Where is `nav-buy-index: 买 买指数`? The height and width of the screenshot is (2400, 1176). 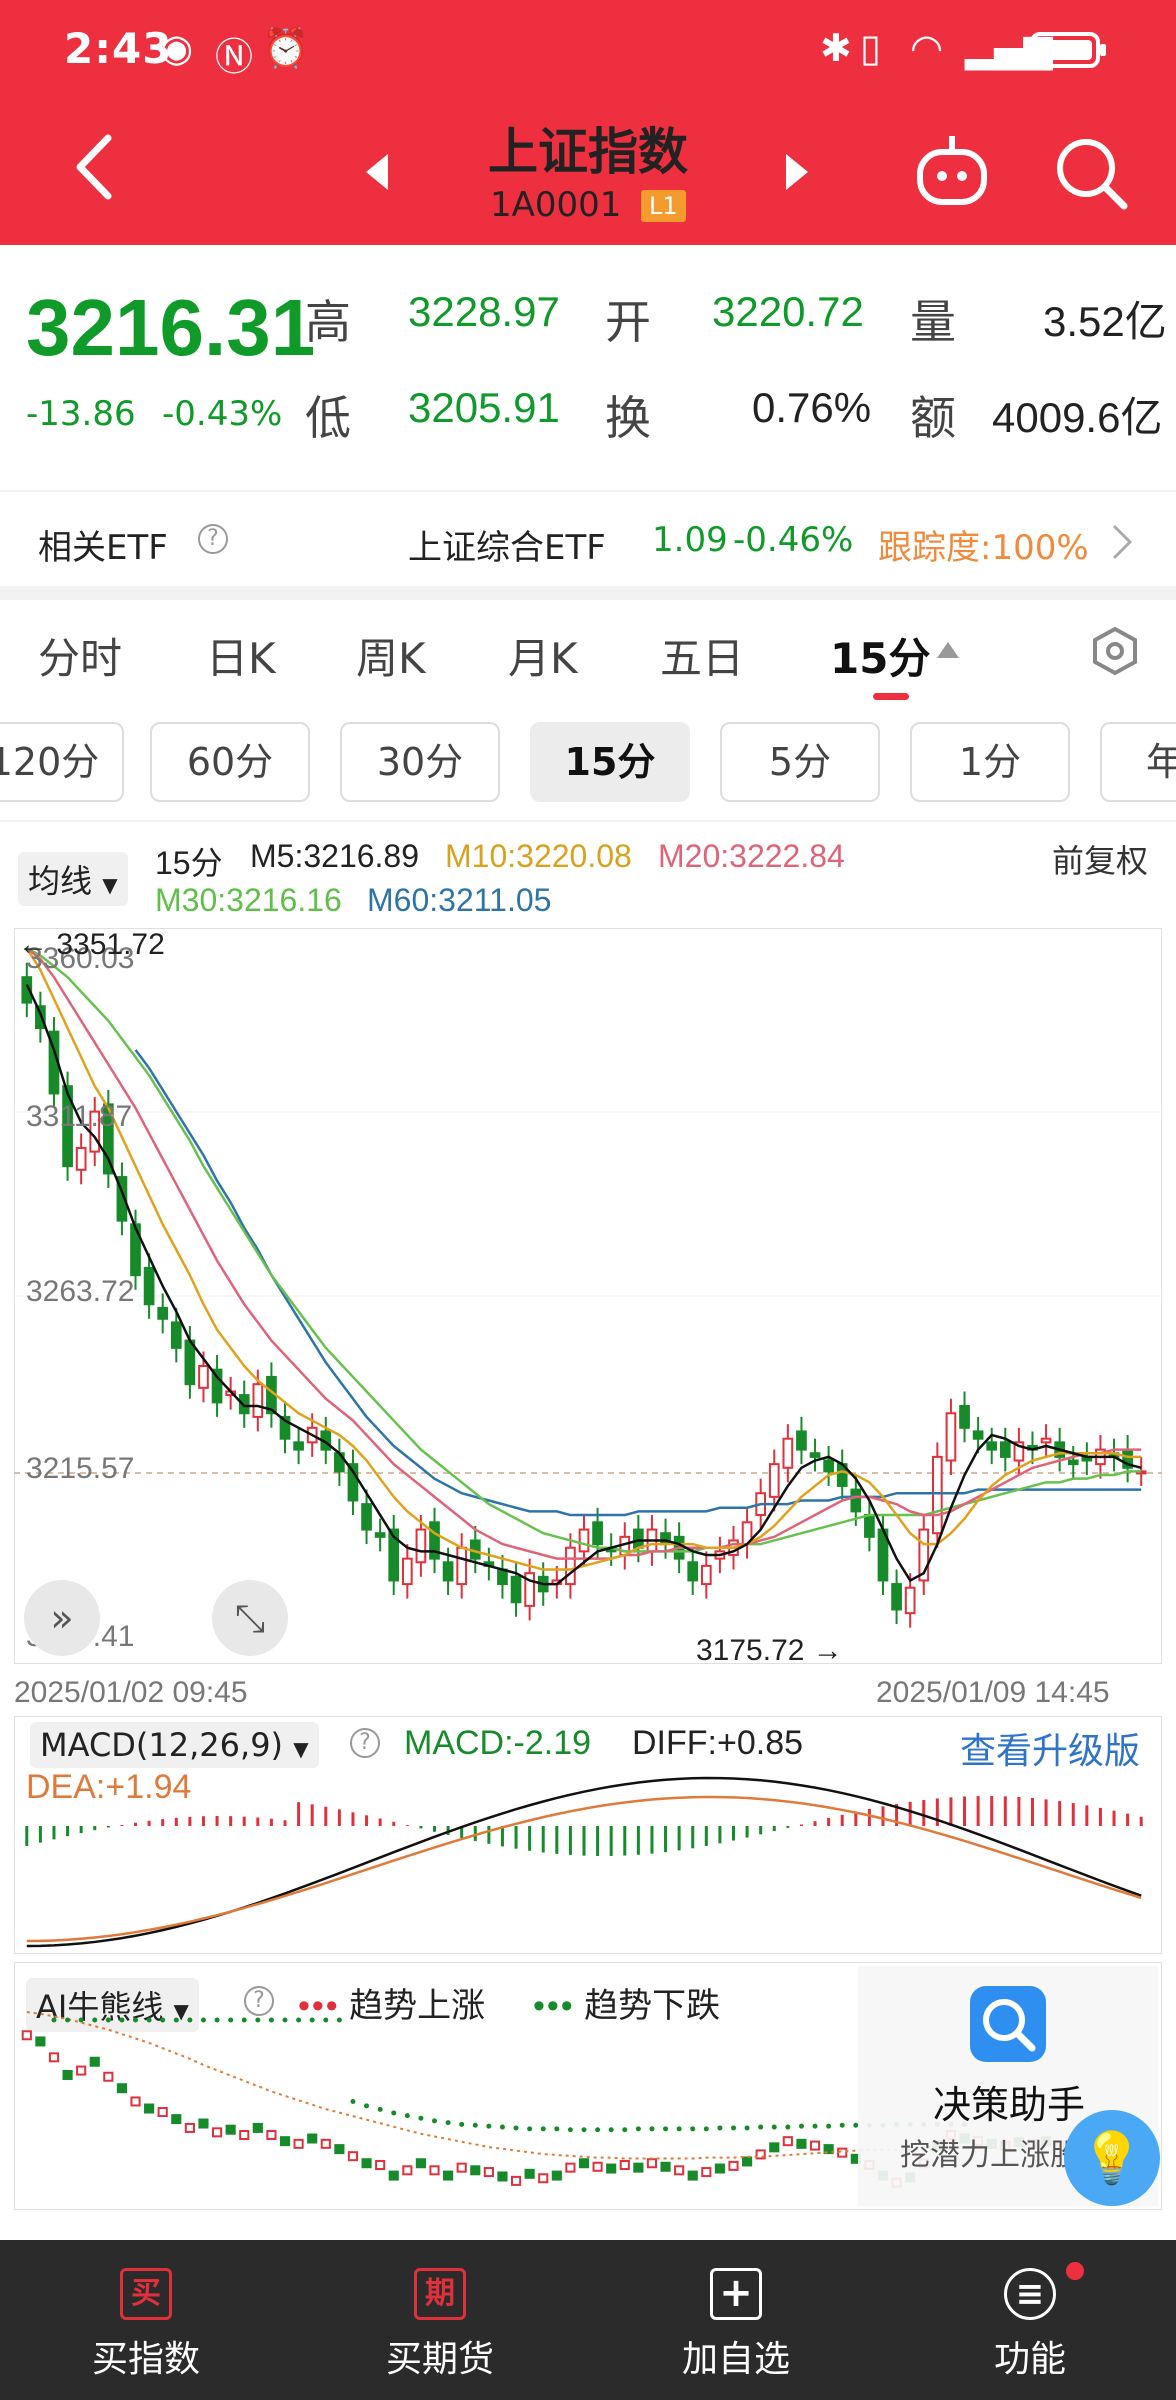
nav-buy-index: 买 买指数 is located at coordinates (146, 2325).